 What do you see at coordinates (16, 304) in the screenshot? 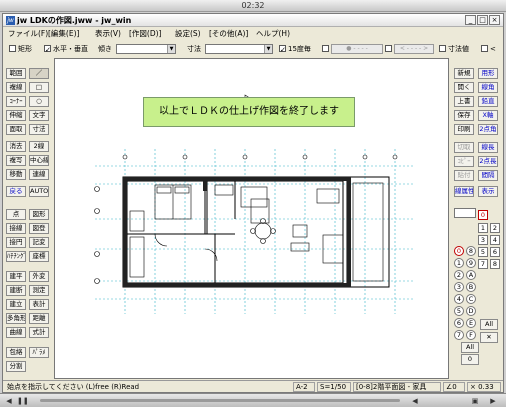
I see `tool-building-elevation: 建立` at bounding box center [16, 304].